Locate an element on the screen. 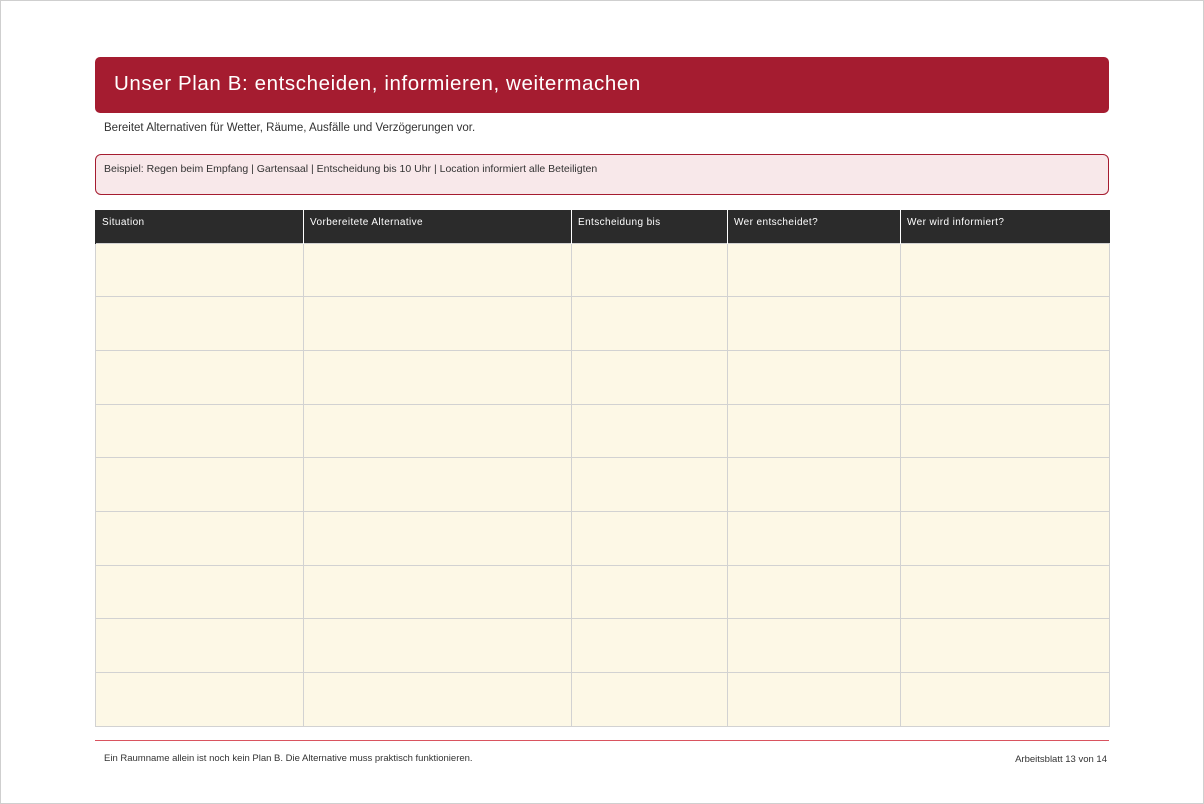 The width and height of the screenshot is (1204, 804). column-header-decision-deadline: Entscheidung bis is located at coordinates (649, 226).